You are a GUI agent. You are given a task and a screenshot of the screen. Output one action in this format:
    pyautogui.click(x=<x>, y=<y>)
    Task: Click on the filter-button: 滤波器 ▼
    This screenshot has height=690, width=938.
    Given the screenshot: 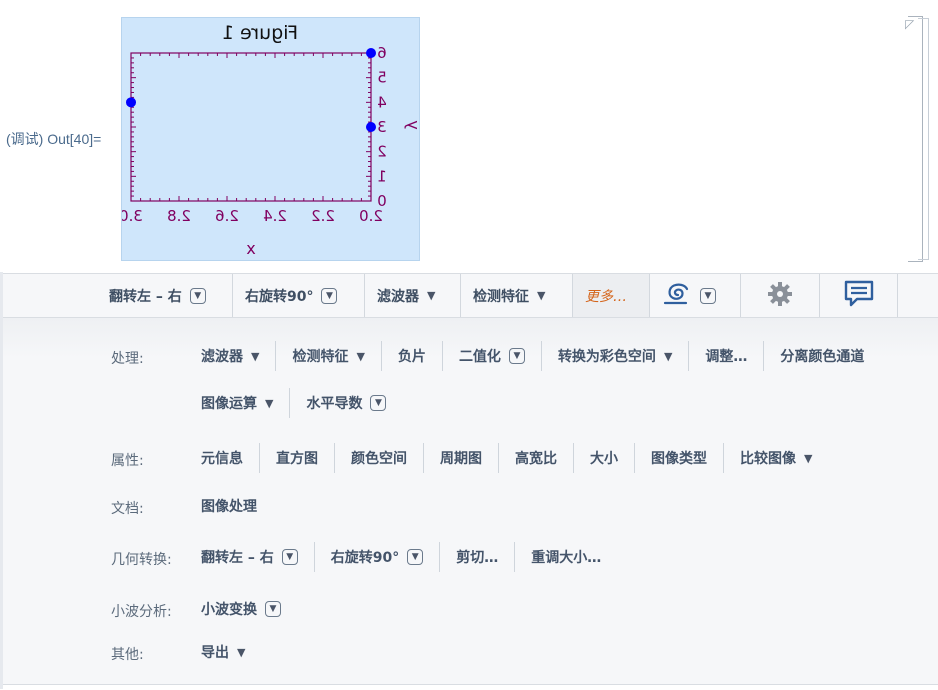 What is the action you would take?
    pyautogui.click(x=231, y=356)
    